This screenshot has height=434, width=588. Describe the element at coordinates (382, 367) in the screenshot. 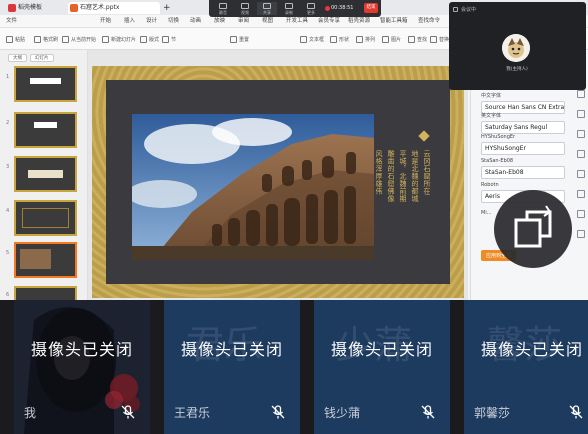

I see `participant-tile: 少蒲 摄像头已关闭 钱少蒲` at that location.